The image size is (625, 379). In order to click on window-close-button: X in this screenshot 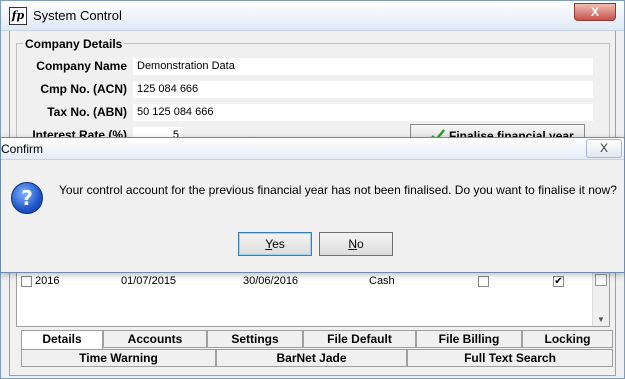, I will do `click(595, 12)`.